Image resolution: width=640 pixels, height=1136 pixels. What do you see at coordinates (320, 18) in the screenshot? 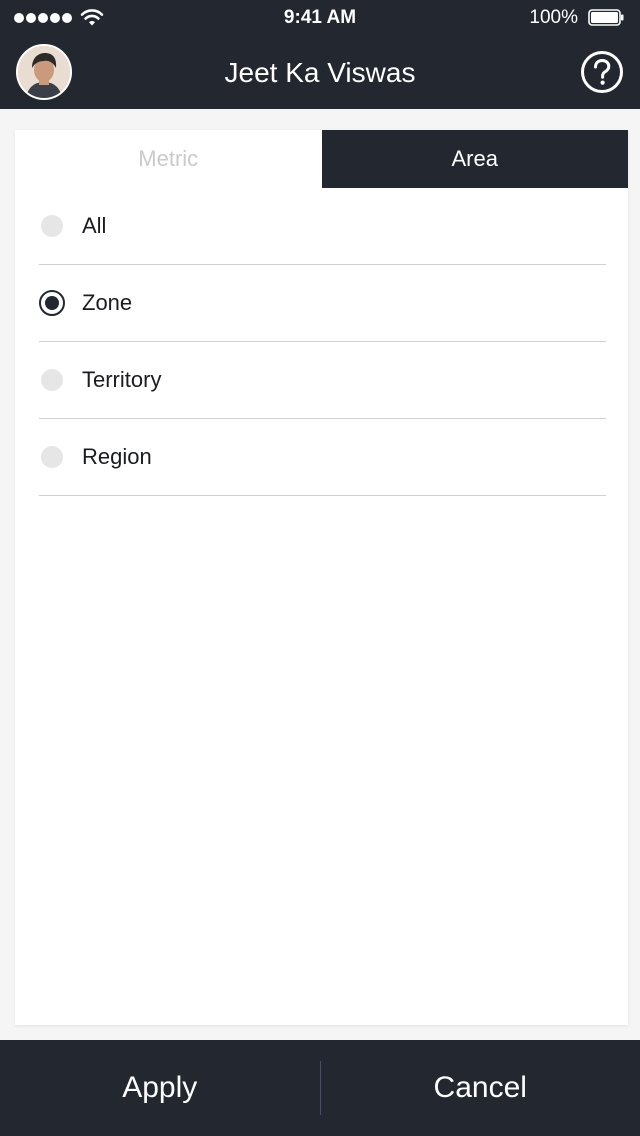
I see `status-bar: 9:41 AM 100%` at bounding box center [320, 18].